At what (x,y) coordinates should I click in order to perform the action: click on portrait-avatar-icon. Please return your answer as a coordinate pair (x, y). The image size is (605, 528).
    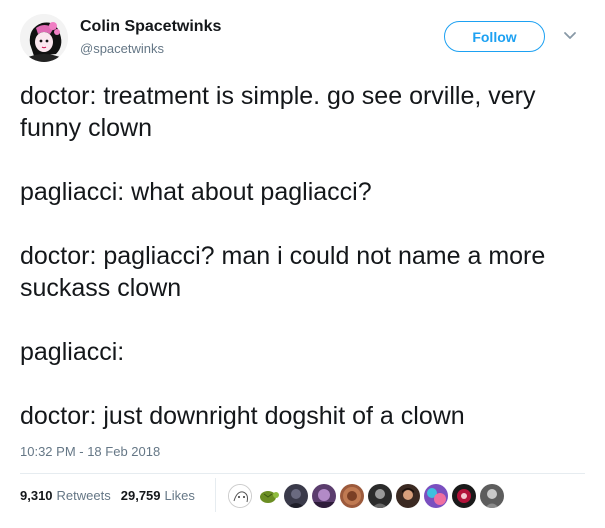
    Looking at the image, I should click on (408, 496).